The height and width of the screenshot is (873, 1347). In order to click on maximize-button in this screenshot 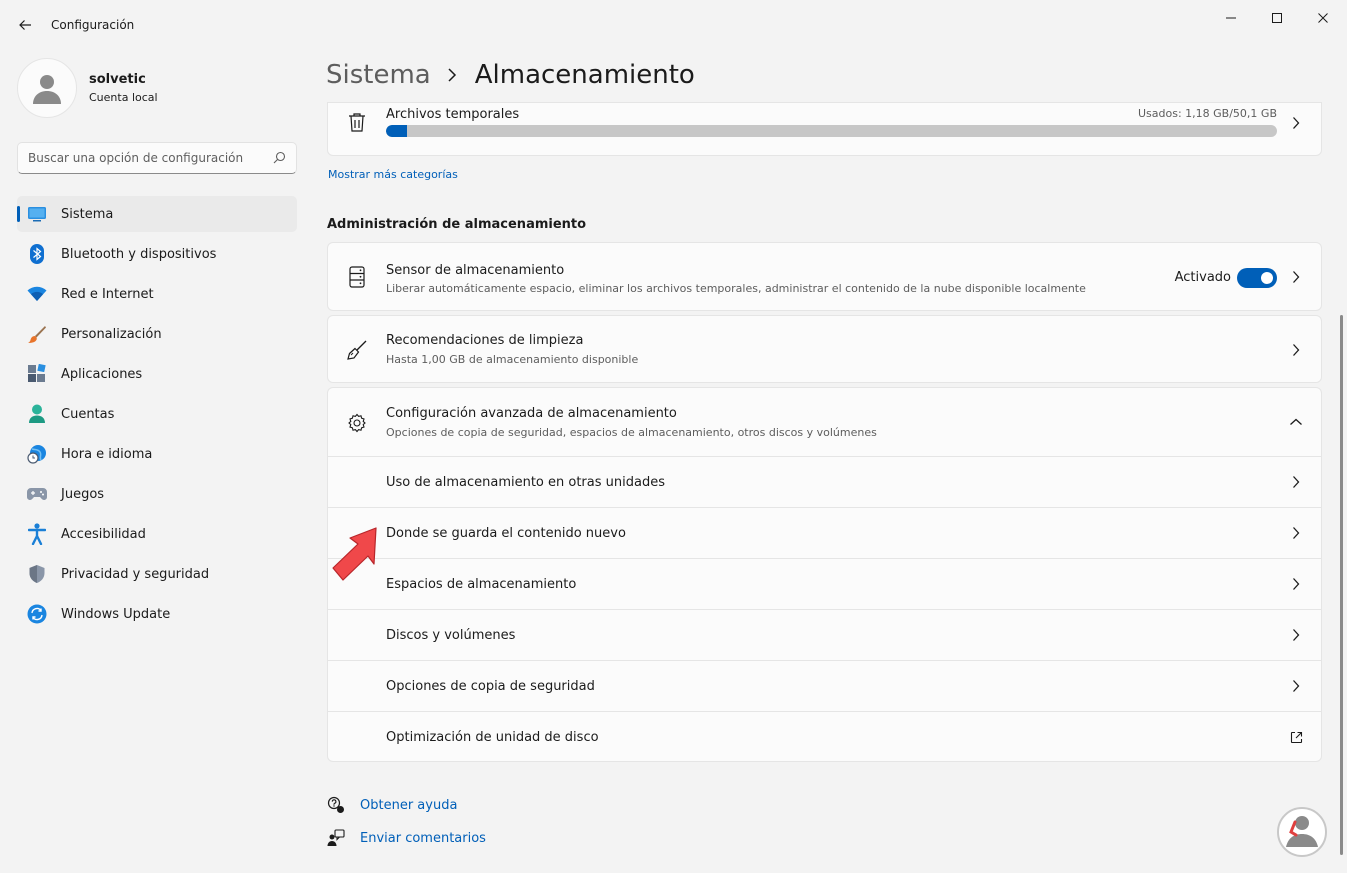, I will do `click(1277, 18)`.